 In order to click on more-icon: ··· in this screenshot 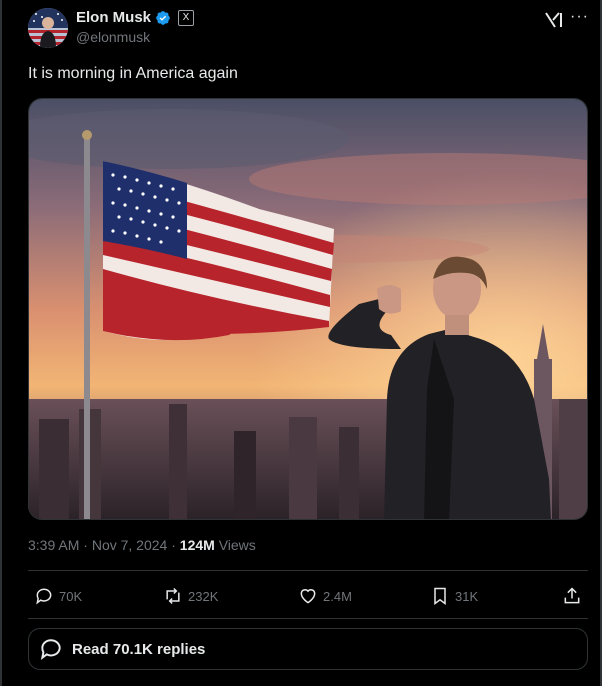, I will do `click(579, 17)`.